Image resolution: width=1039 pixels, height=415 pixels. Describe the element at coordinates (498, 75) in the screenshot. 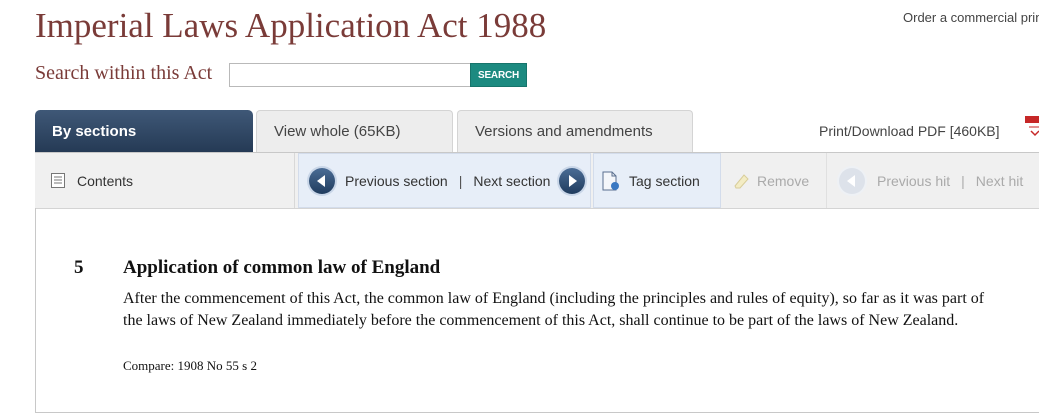

I see `search-button: SEARCH` at that location.